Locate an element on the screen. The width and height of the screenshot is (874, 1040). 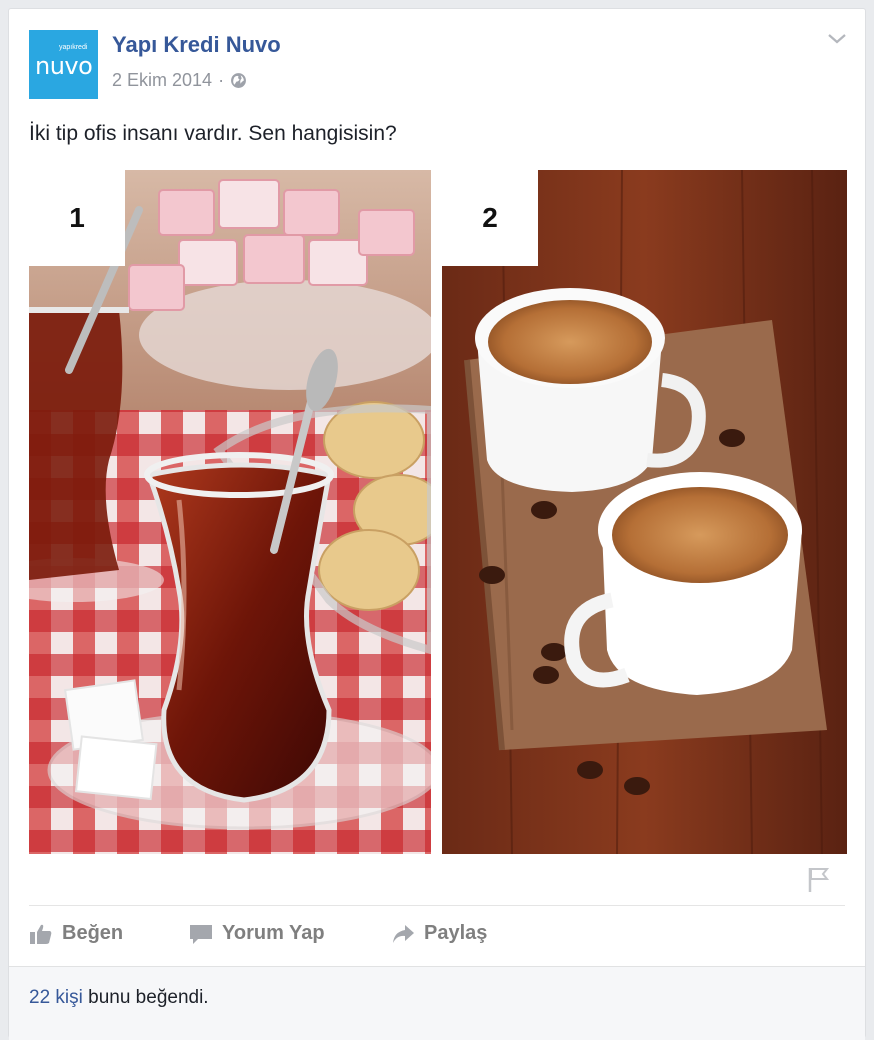
likes-text: bunu beğendi. is located at coordinates (145, 997).